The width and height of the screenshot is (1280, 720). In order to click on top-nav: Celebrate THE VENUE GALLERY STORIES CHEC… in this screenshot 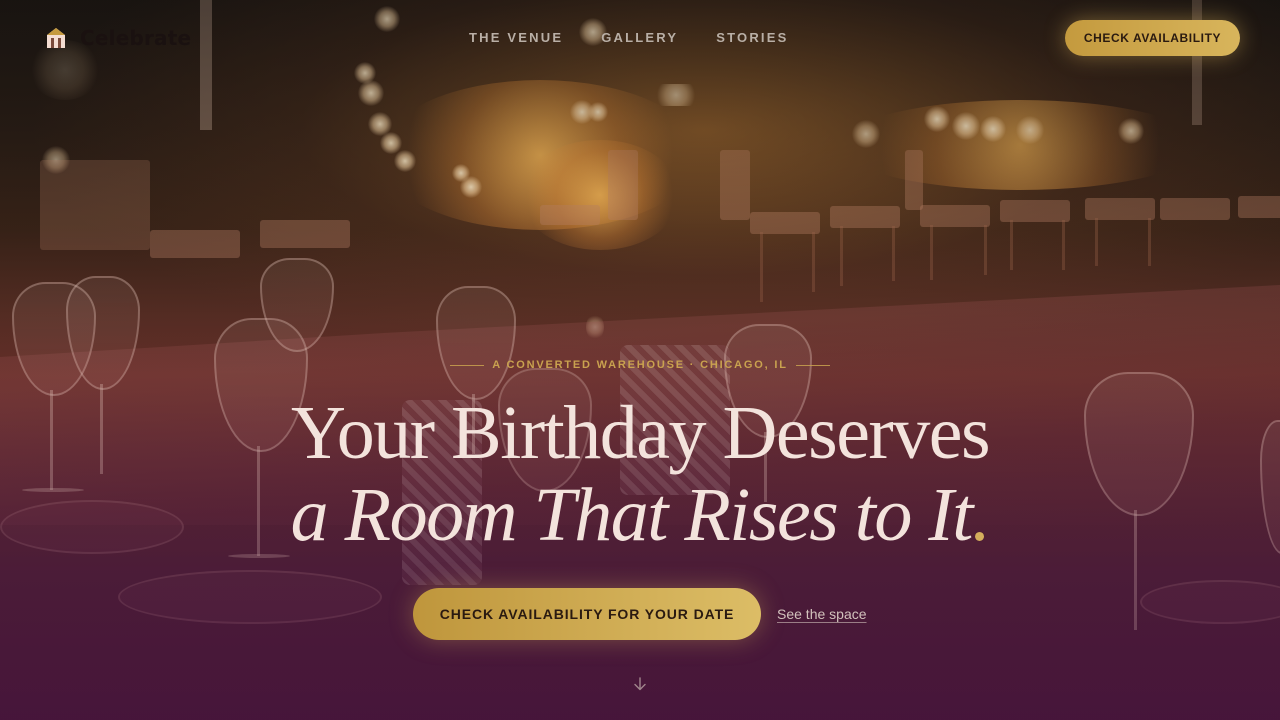, I will do `click(640, 38)`.